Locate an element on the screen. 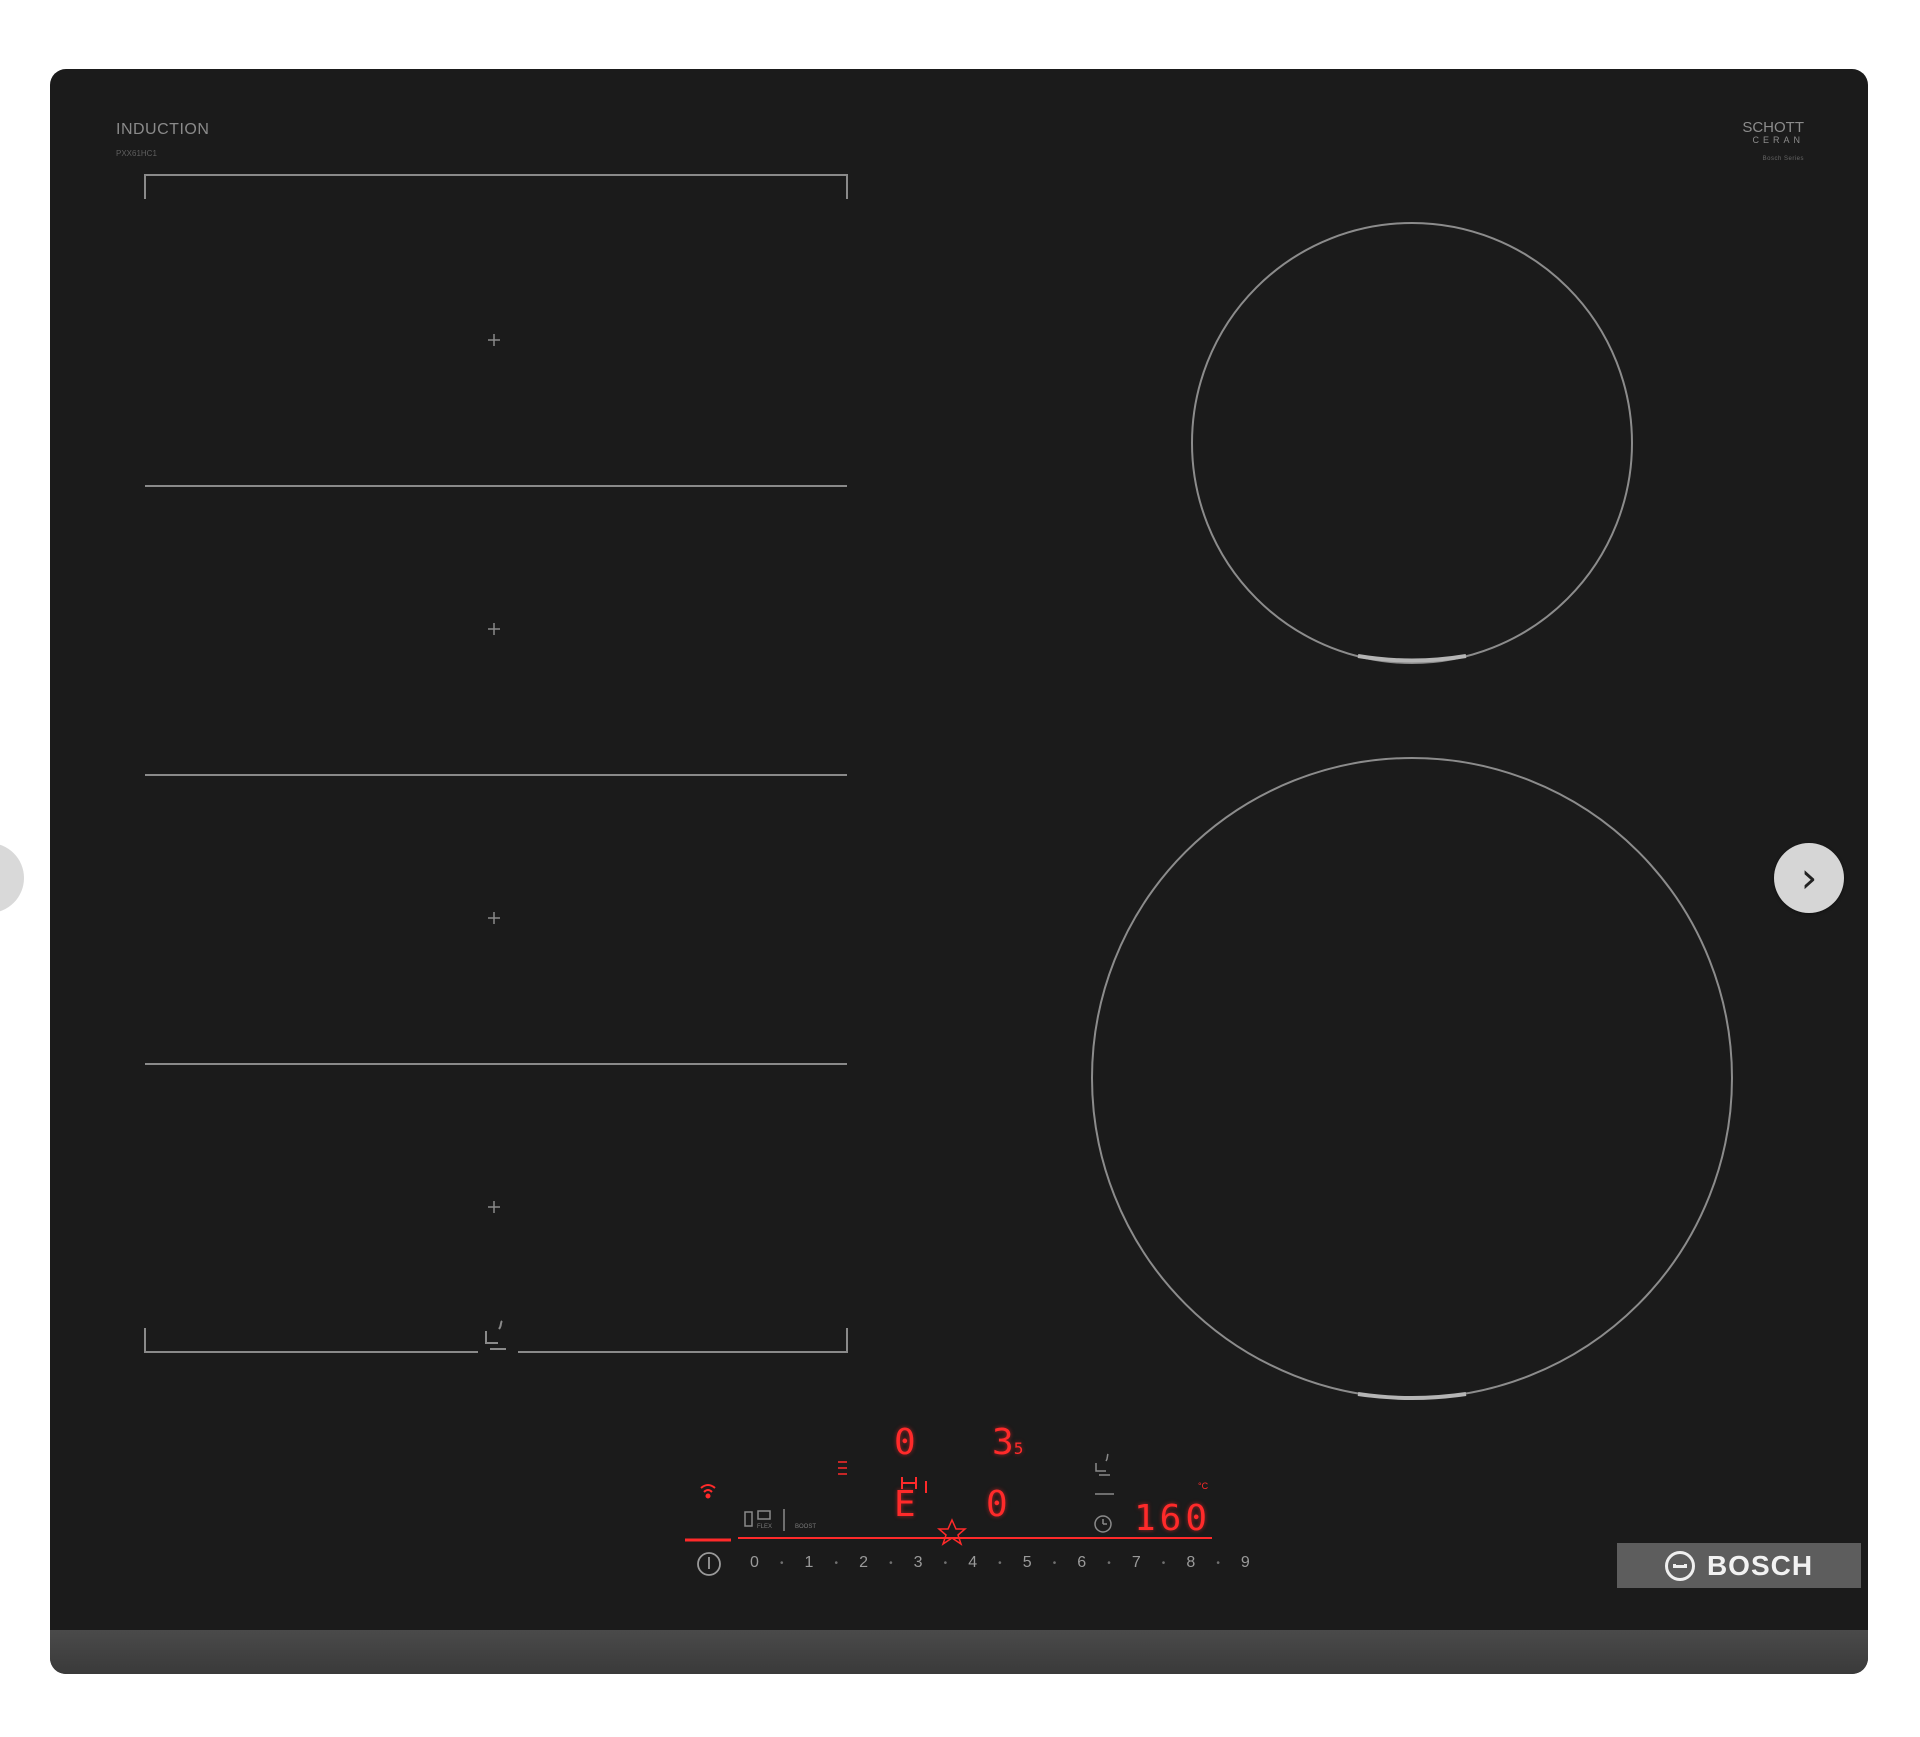 This screenshot has height=1737, width=1920. glass-brand-tiny: Bosch Series is located at coordinates (1783, 159).